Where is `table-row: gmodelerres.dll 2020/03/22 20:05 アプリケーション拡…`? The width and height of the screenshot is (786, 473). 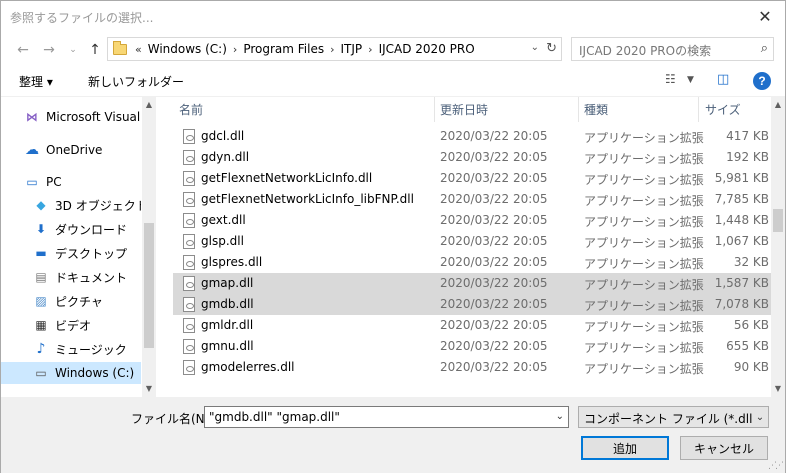 table-row: gmodelerres.dll 2020/03/22 20:05 アプリケーション拡… is located at coordinates (472, 367).